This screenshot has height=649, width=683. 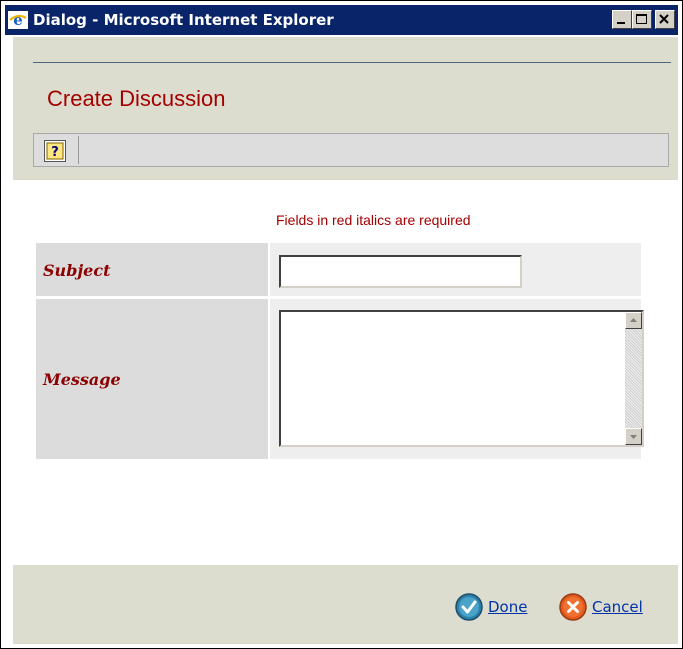 I want to click on subject-label: Subject, so click(x=77, y=270).